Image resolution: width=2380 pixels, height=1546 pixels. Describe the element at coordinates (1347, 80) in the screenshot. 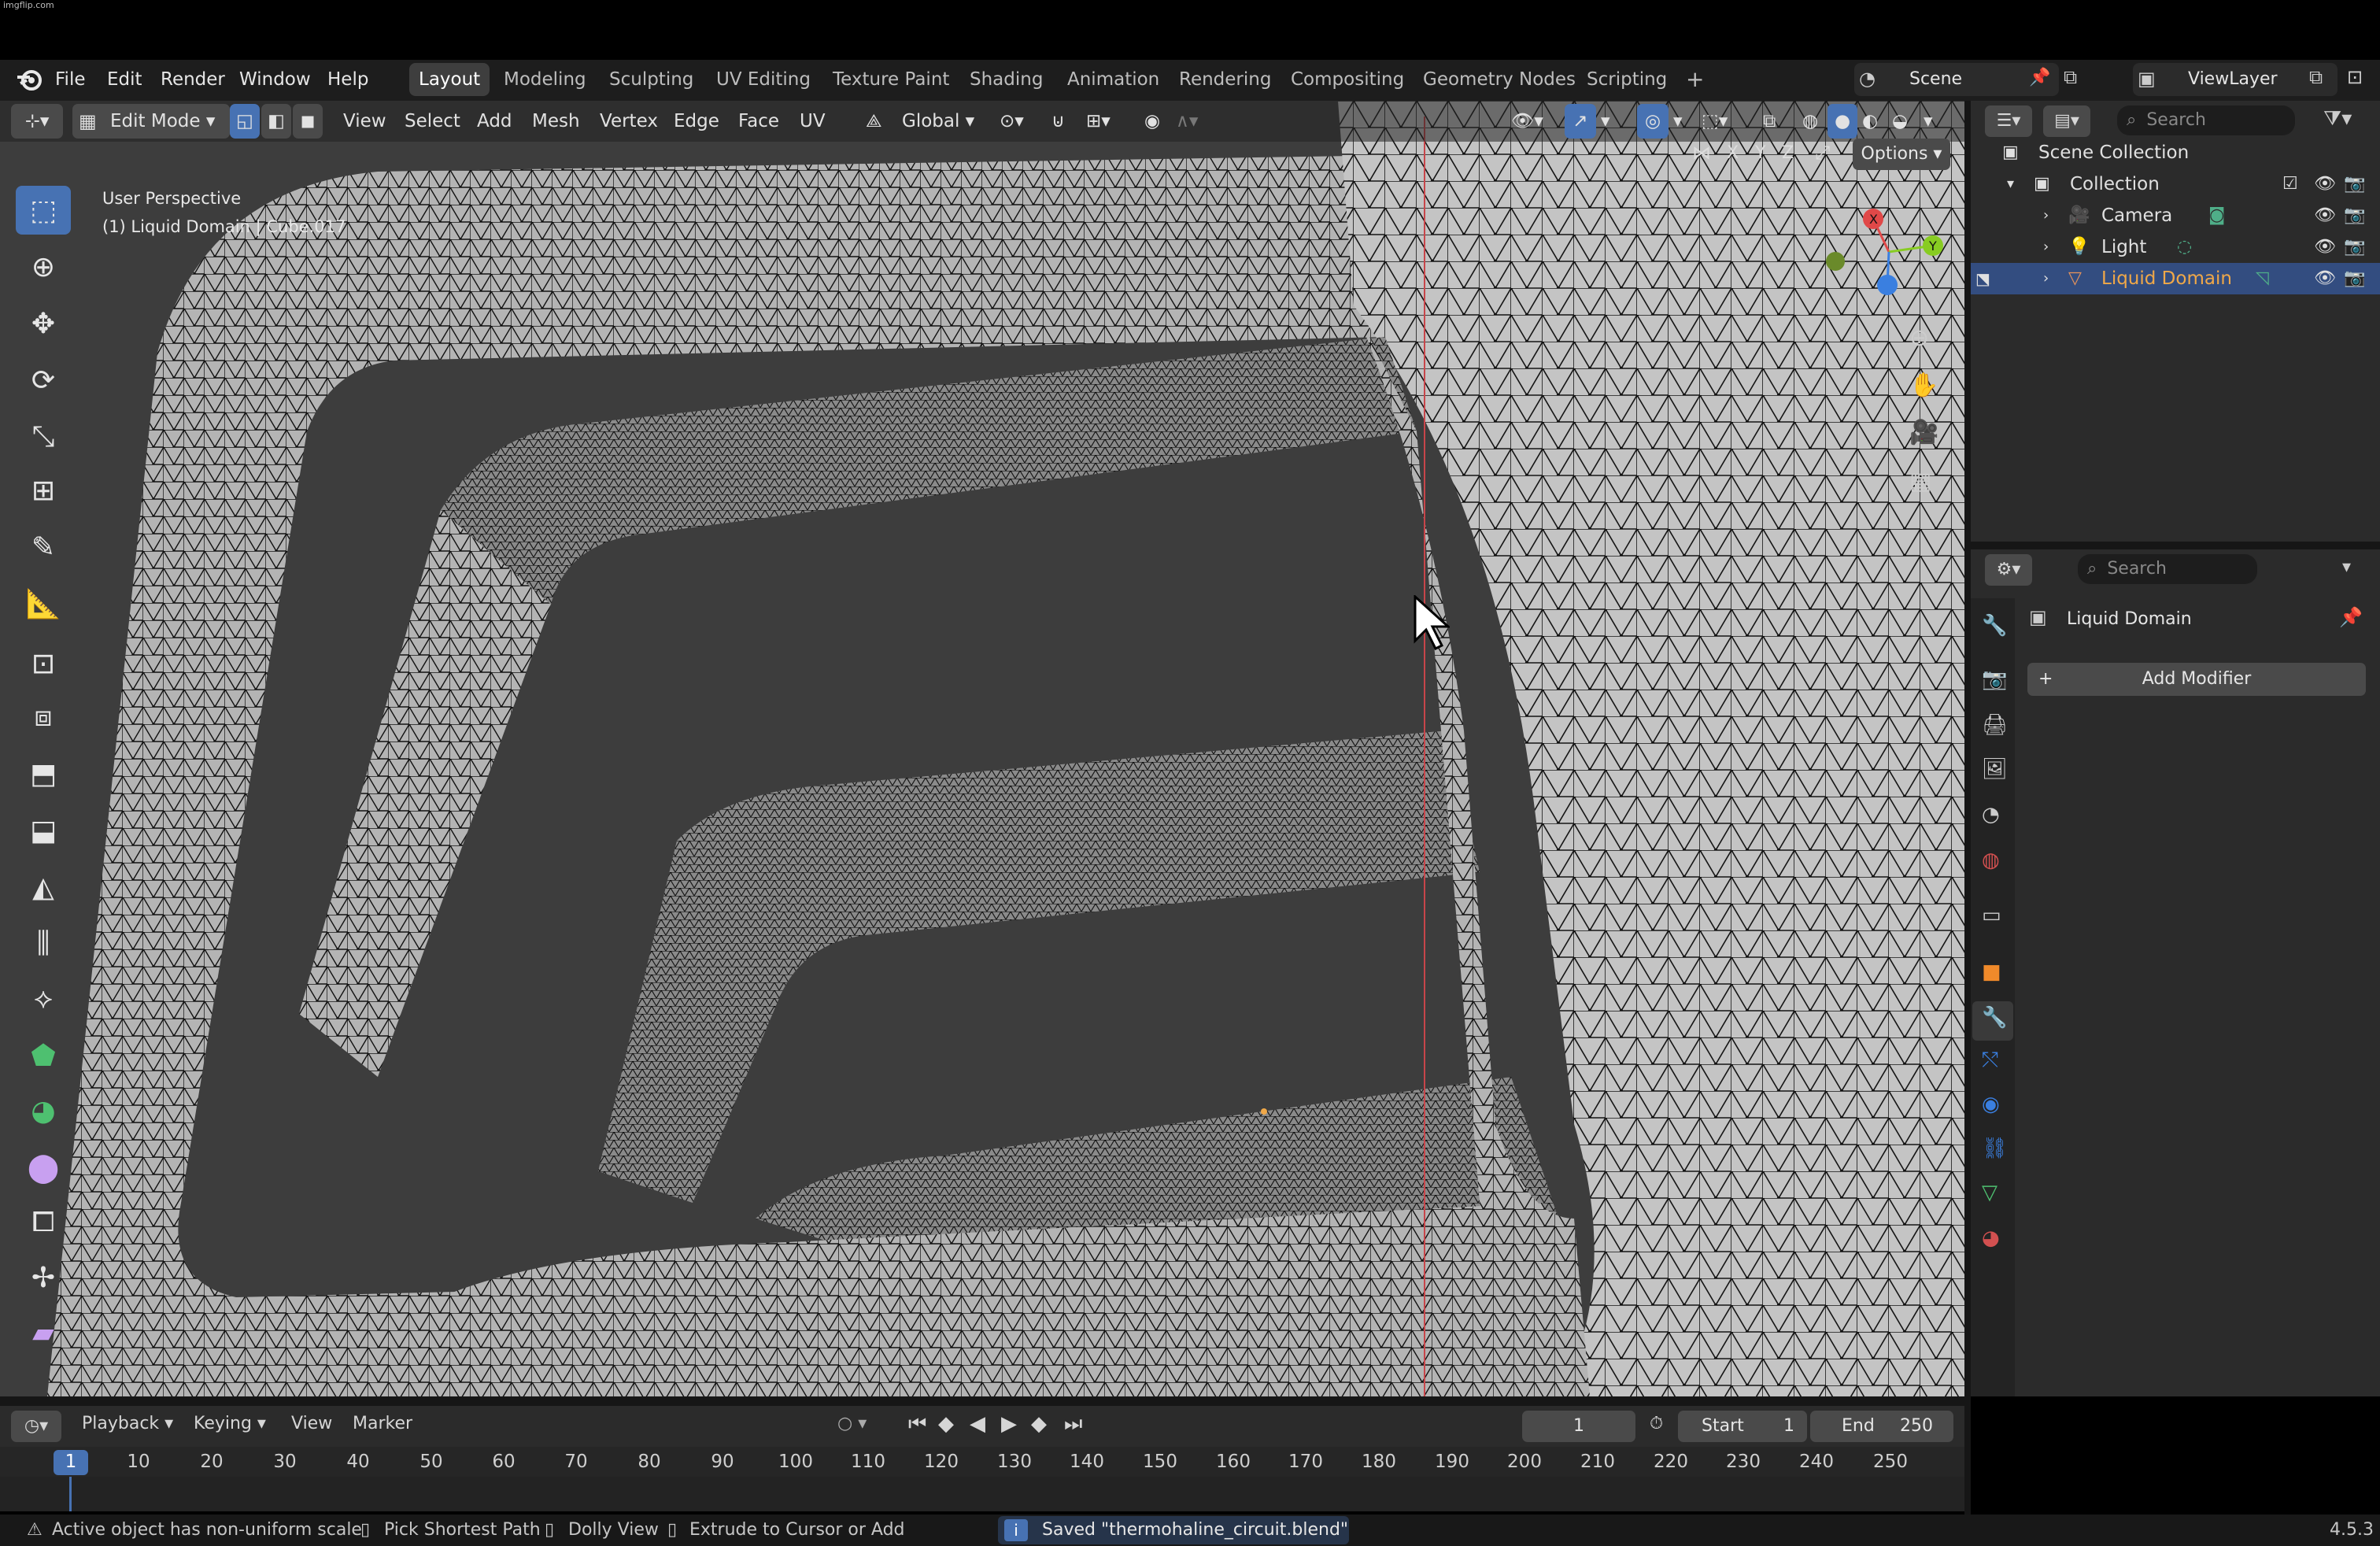

I see `tab-compositing: Compositing` at that location.